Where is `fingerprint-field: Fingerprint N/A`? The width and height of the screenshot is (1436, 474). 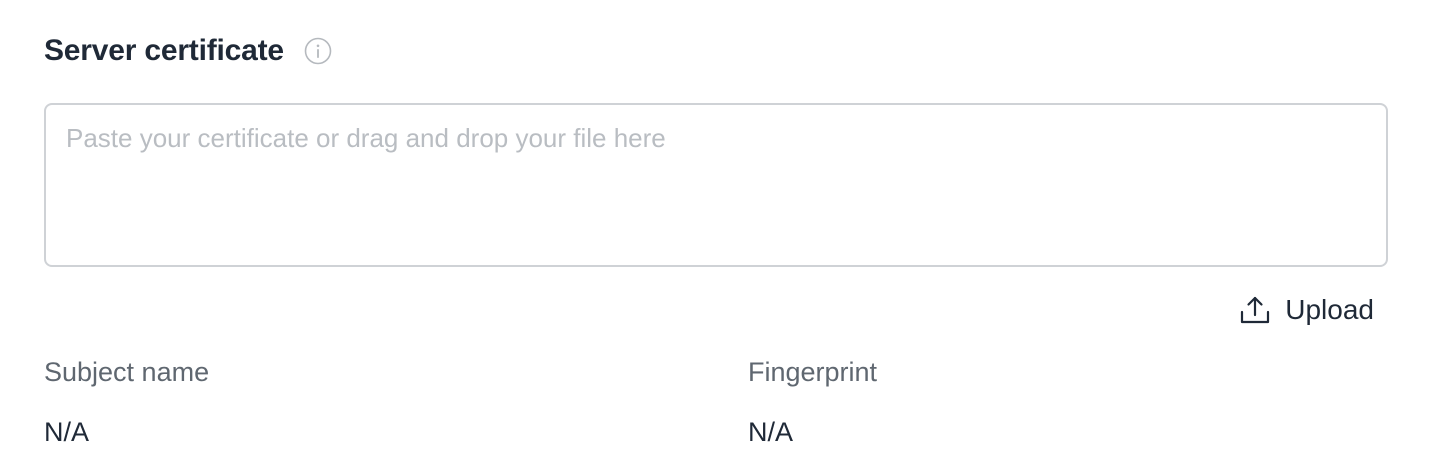
fingerprint-field: Fingerprint N/A is located at coordinates (812, 402).